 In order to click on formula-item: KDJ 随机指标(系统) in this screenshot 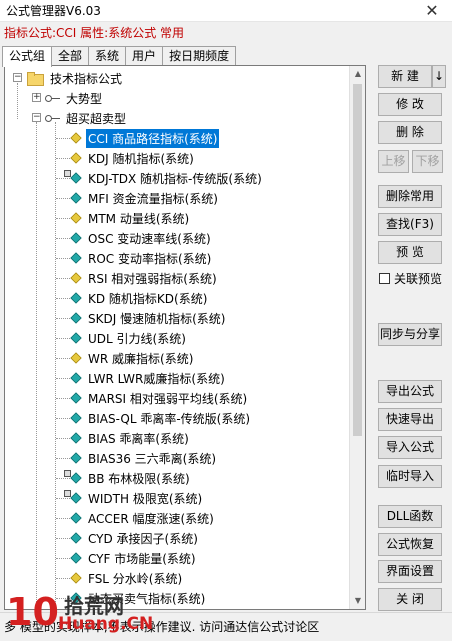, I will do `click(133, 158)`.